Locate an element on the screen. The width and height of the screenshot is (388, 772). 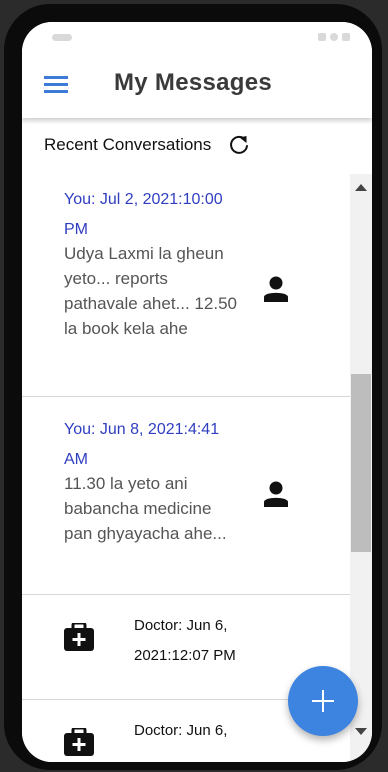
wifi-icon is located at coordinates (334, 37).